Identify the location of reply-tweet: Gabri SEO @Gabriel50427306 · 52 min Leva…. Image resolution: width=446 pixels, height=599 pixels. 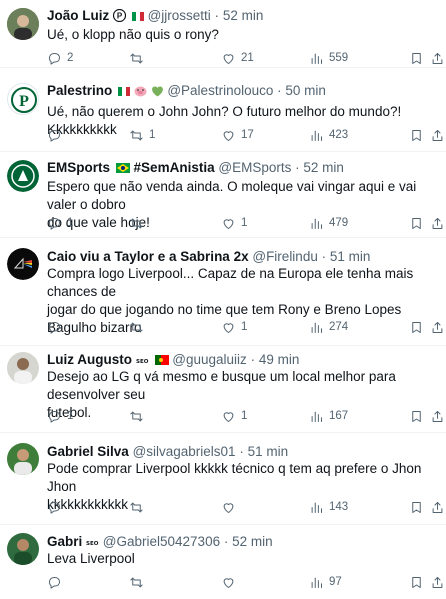
(223, 564).